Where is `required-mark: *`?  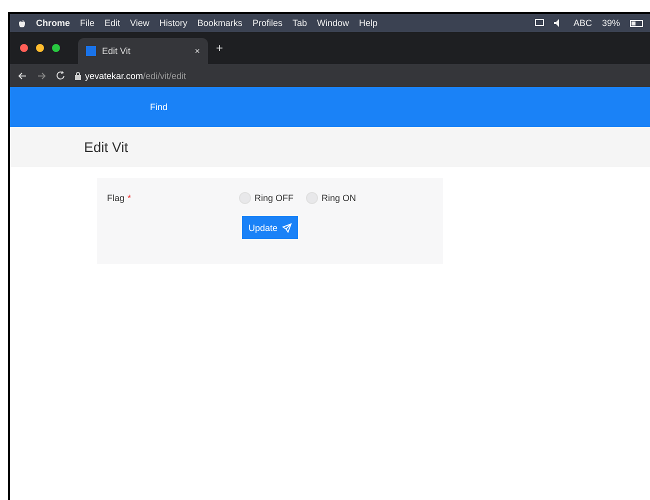
required-mark: * is located at coordinates (130, 198).